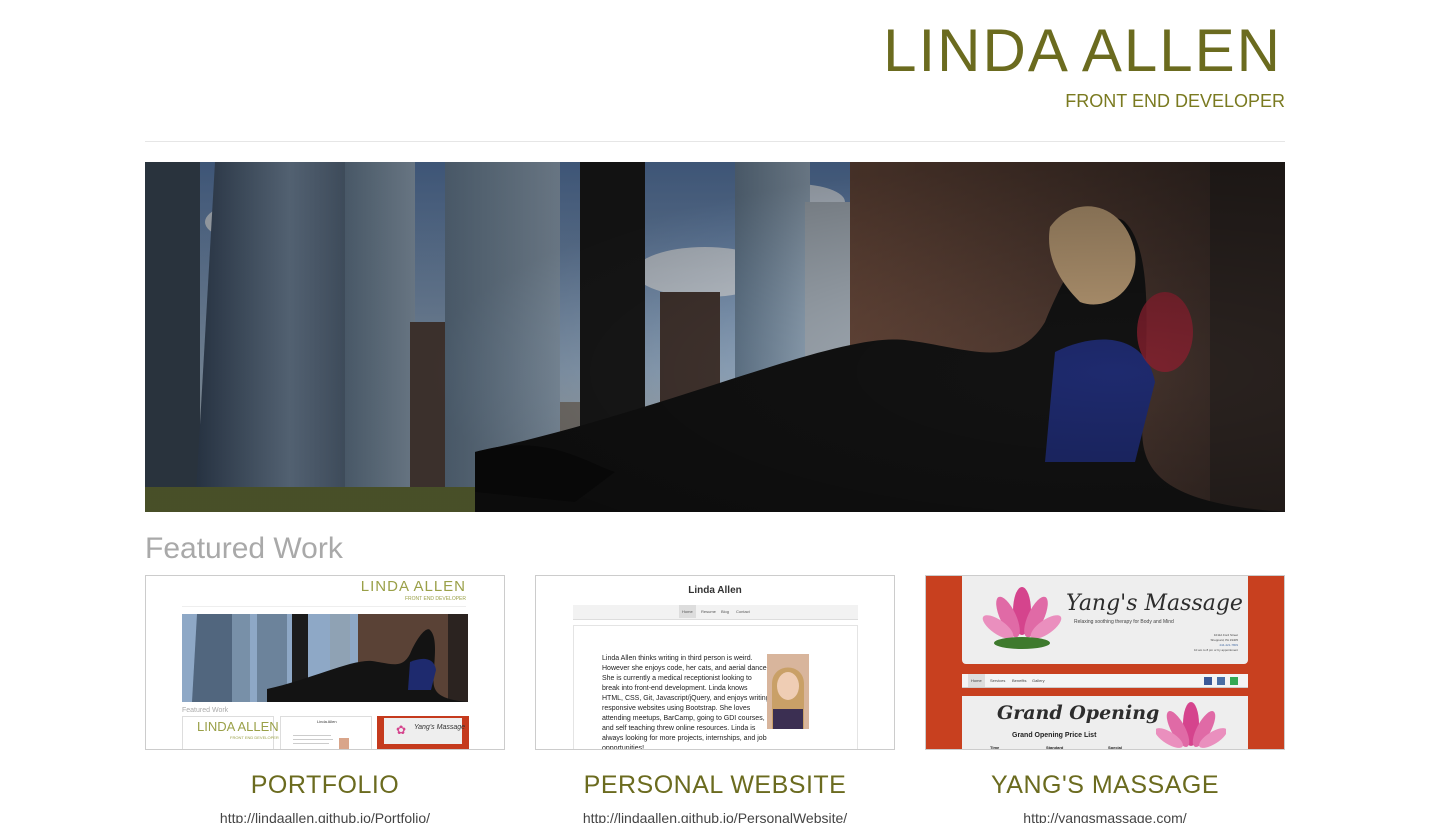 Image resolution: width=1435 pixels, height=823 pixels. Describe the element at coordinates (1105, 816) in the screenshot. I see `work-link-yangs-massage: http://yangsmassage.com/` at that location.